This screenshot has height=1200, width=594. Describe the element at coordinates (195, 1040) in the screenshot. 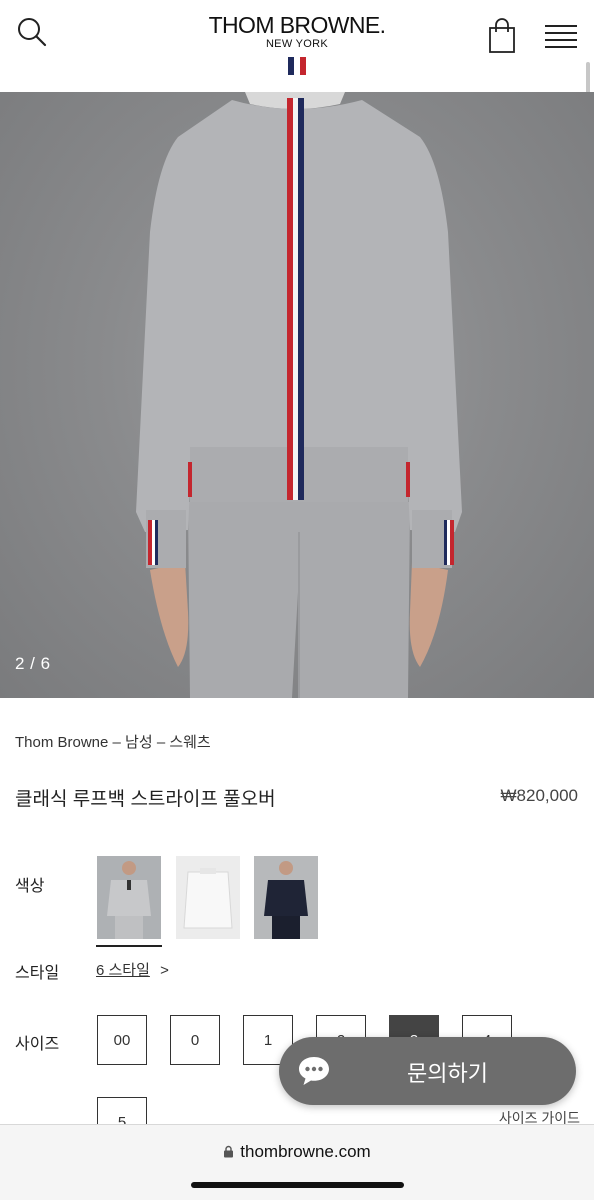

I see `size-option-0: 0` at that location.